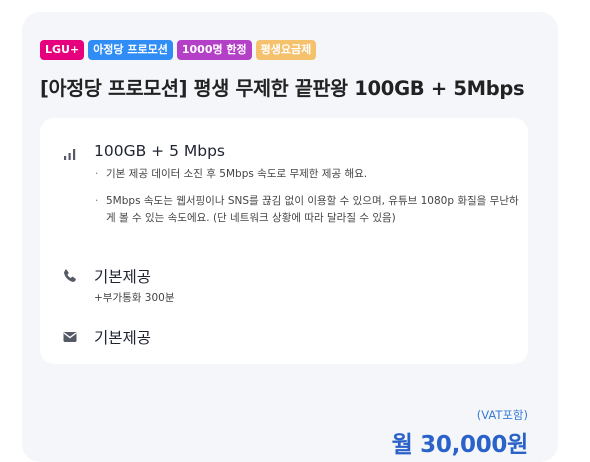 The width and height of the screenshot is (590, 462). I want to click on envelope-icon, so click(70, 337).